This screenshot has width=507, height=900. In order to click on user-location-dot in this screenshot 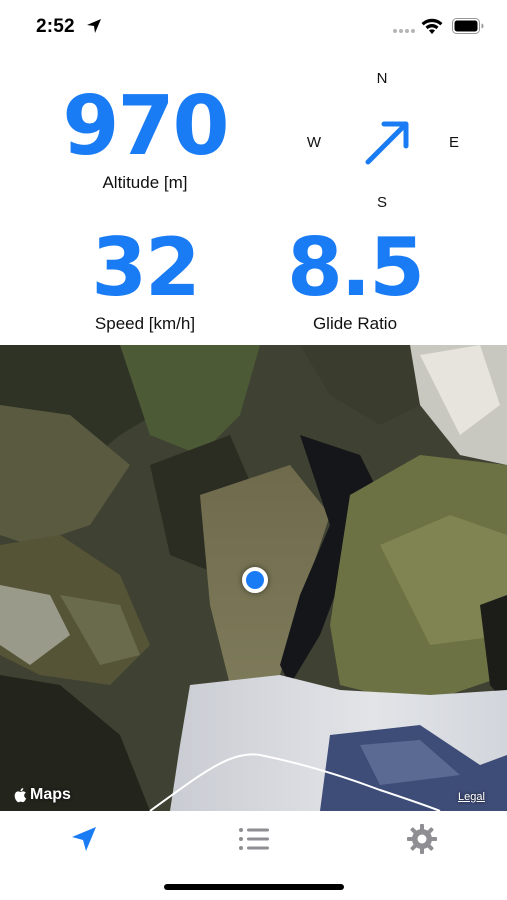, I will do `click(255, 580)`.